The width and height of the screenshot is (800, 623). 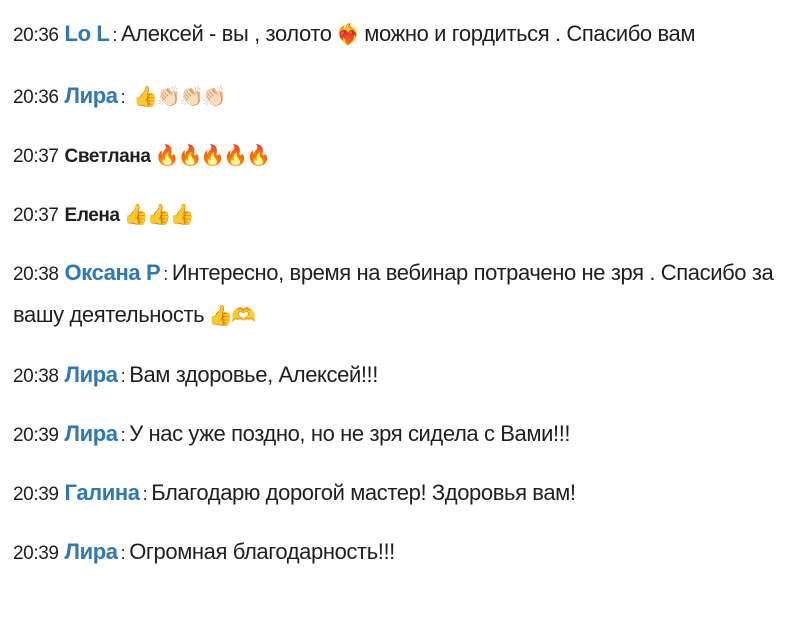 What do you see at coordinates (93, 215) in the screenshot?
I see `message-author: Елена` at bounding box center [93, 215].